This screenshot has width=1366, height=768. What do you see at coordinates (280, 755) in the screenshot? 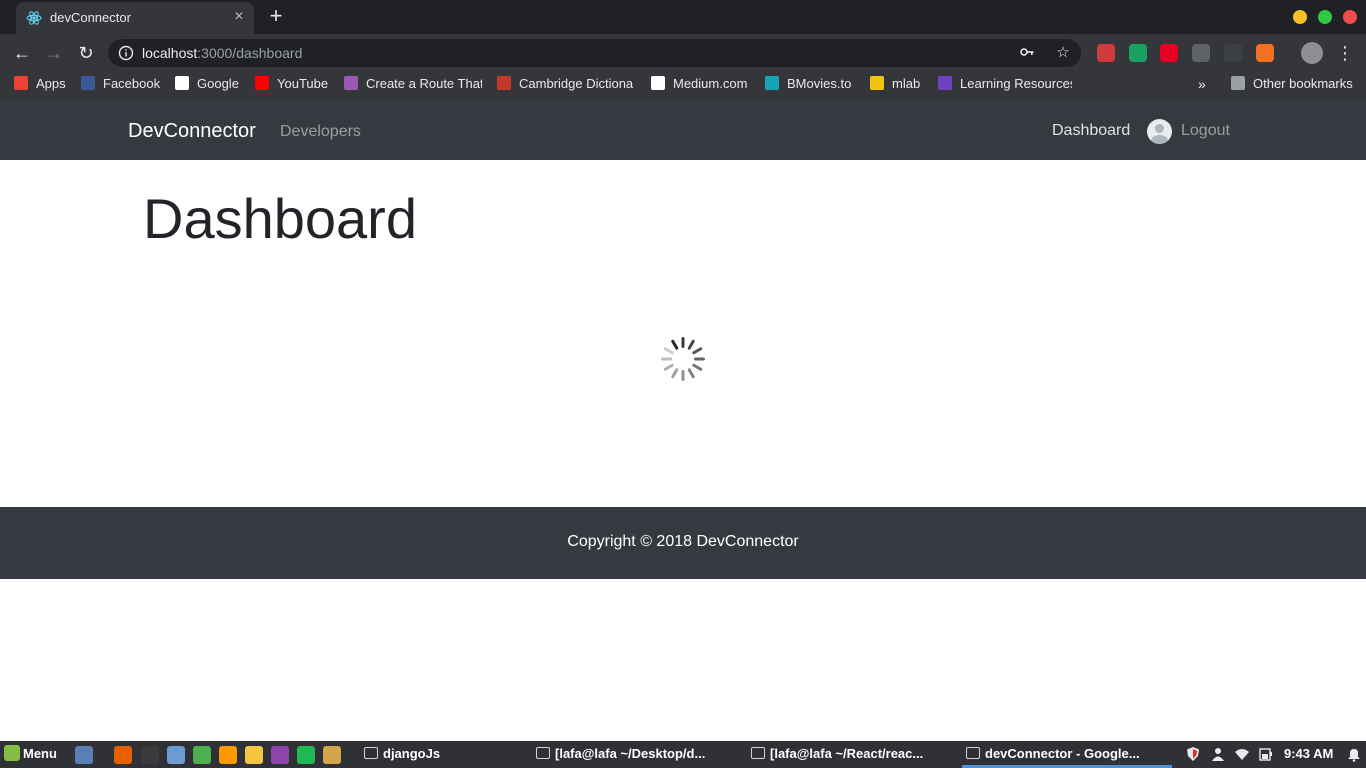
I see `video-icon` at bounding box center [280, 755].